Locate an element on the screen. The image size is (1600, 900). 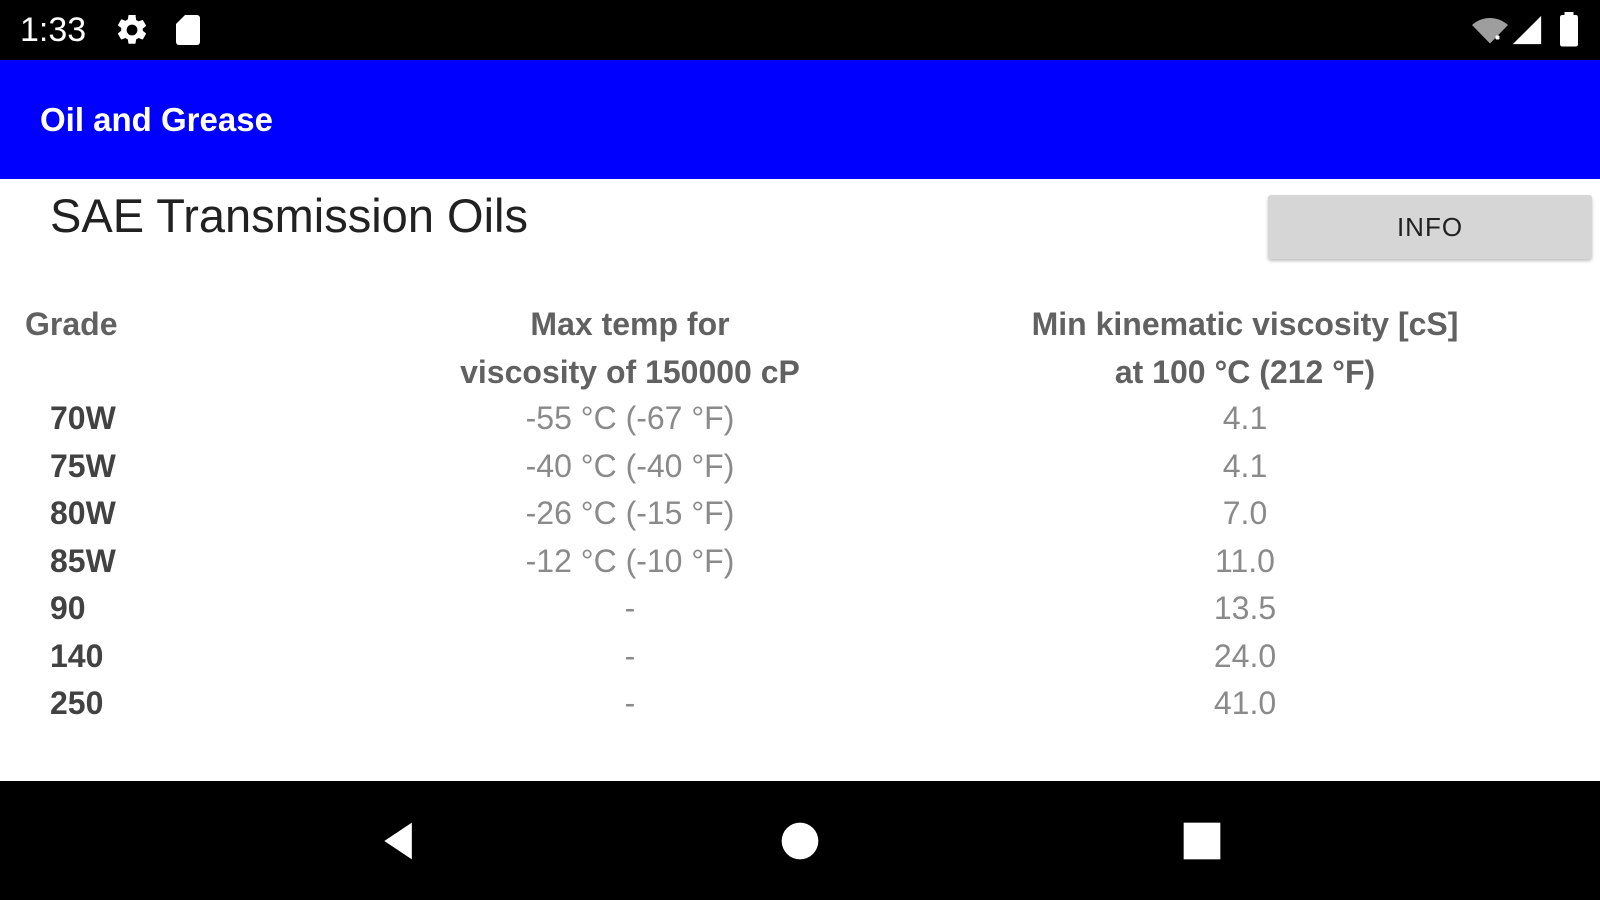
cell-min-viscosity: 41.0 is located at coordinates (1245, 703).